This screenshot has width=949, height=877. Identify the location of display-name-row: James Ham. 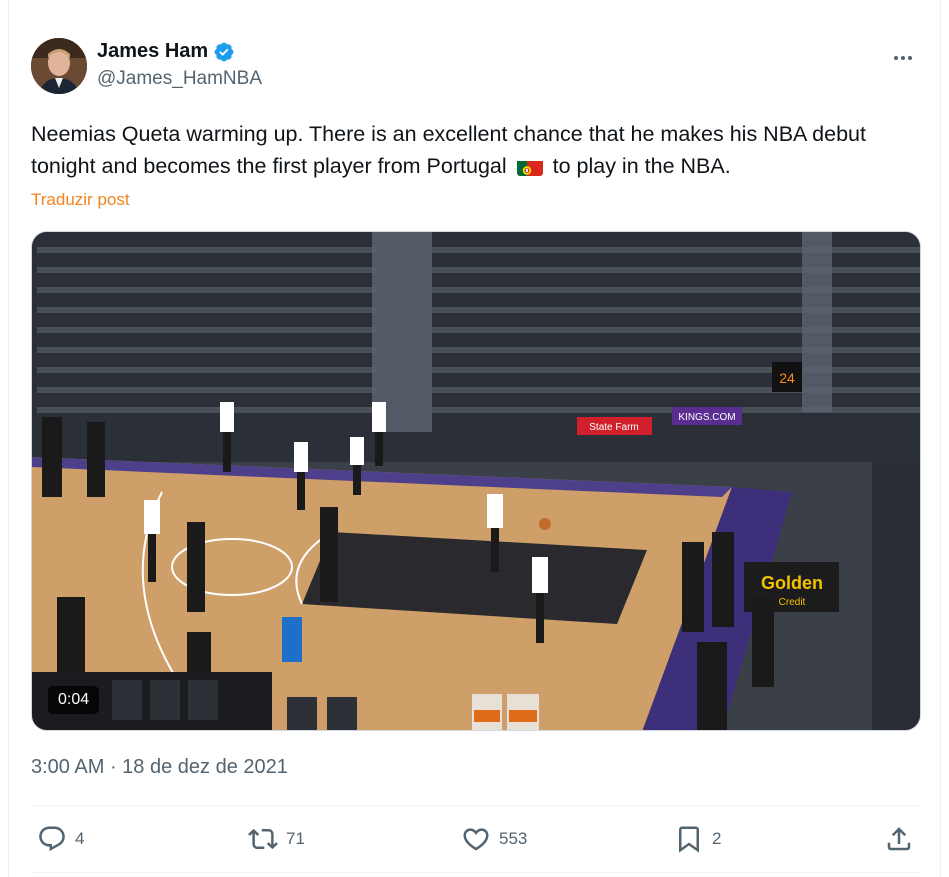
(179, 51).